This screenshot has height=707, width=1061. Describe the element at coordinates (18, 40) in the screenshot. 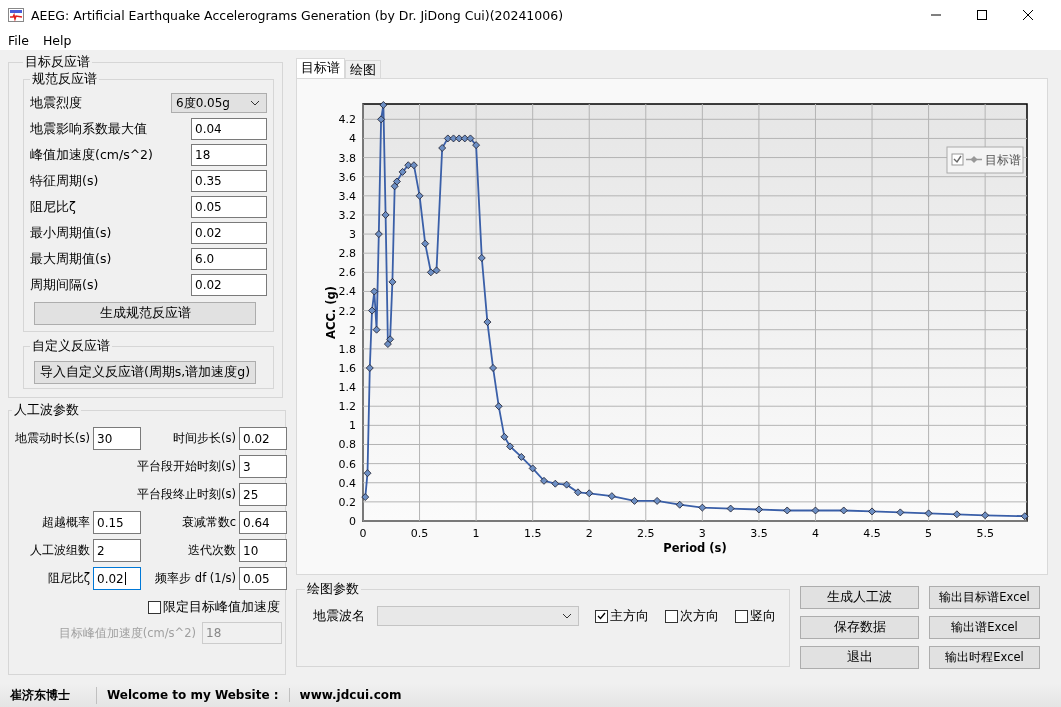

I see `menu-item: File` at that location.